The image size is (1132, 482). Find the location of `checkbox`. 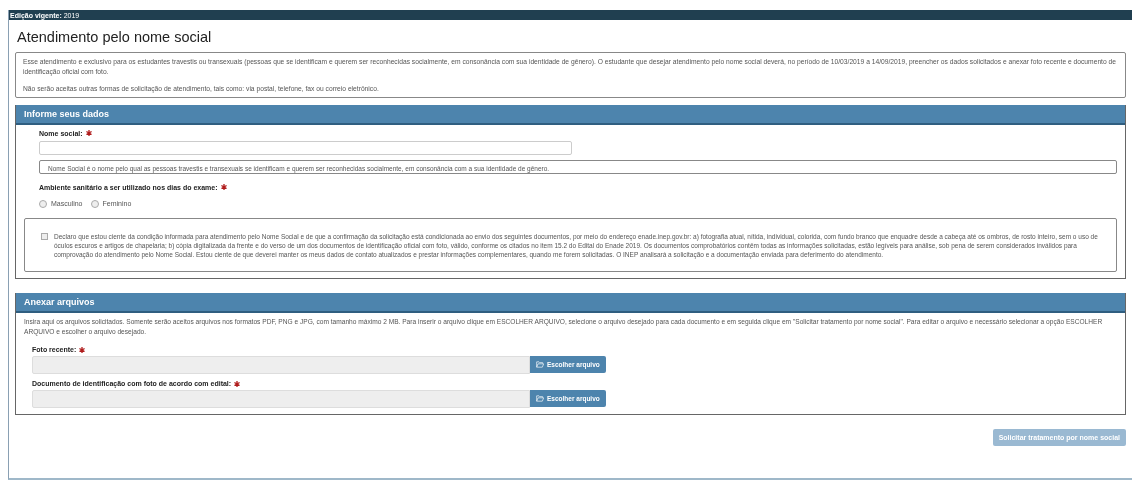

checkbox is located at coordinates (44, 236).